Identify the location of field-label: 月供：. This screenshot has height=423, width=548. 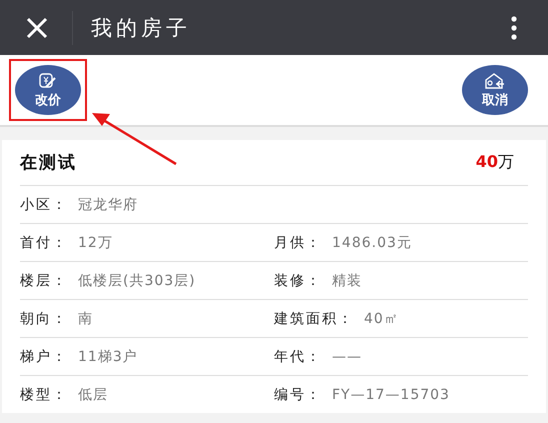
(298, 243).